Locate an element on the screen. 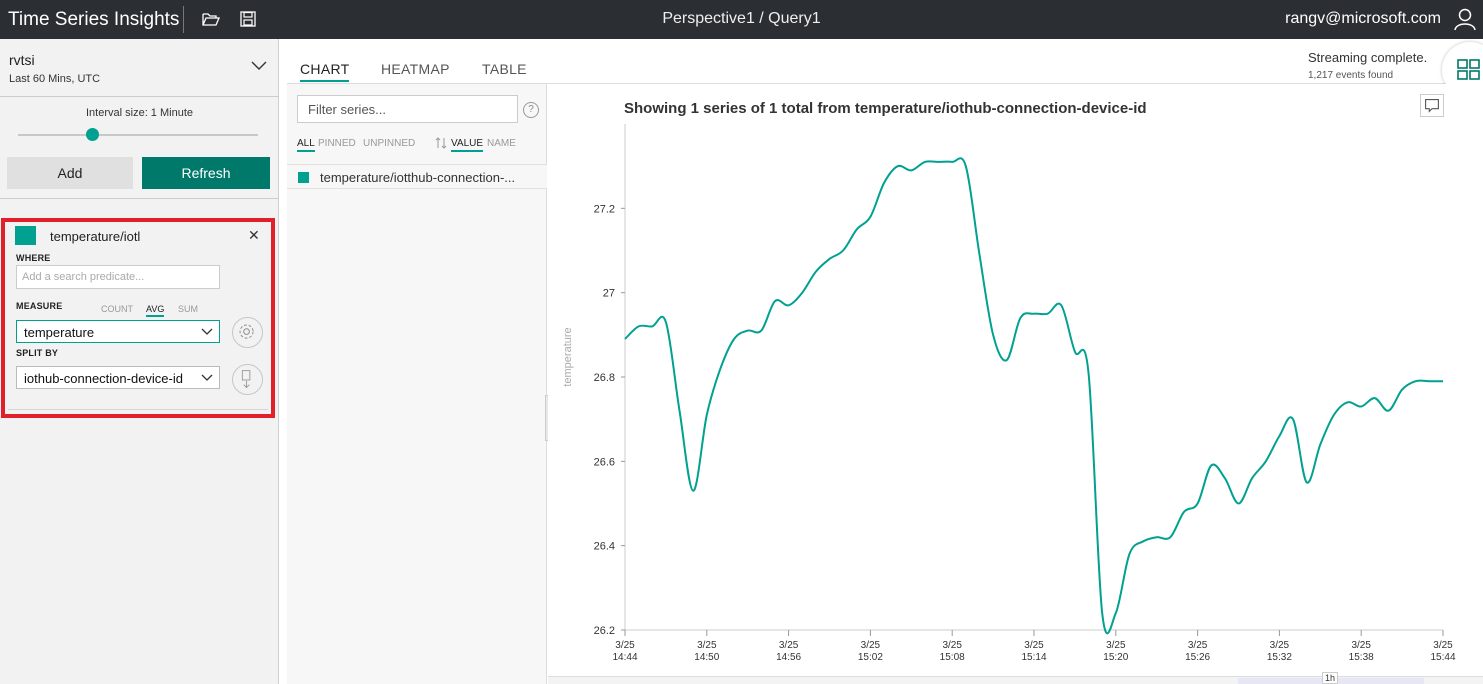 This screenshot has height=684, width=1483. add-button: Add is located at coordinates (70, 173).